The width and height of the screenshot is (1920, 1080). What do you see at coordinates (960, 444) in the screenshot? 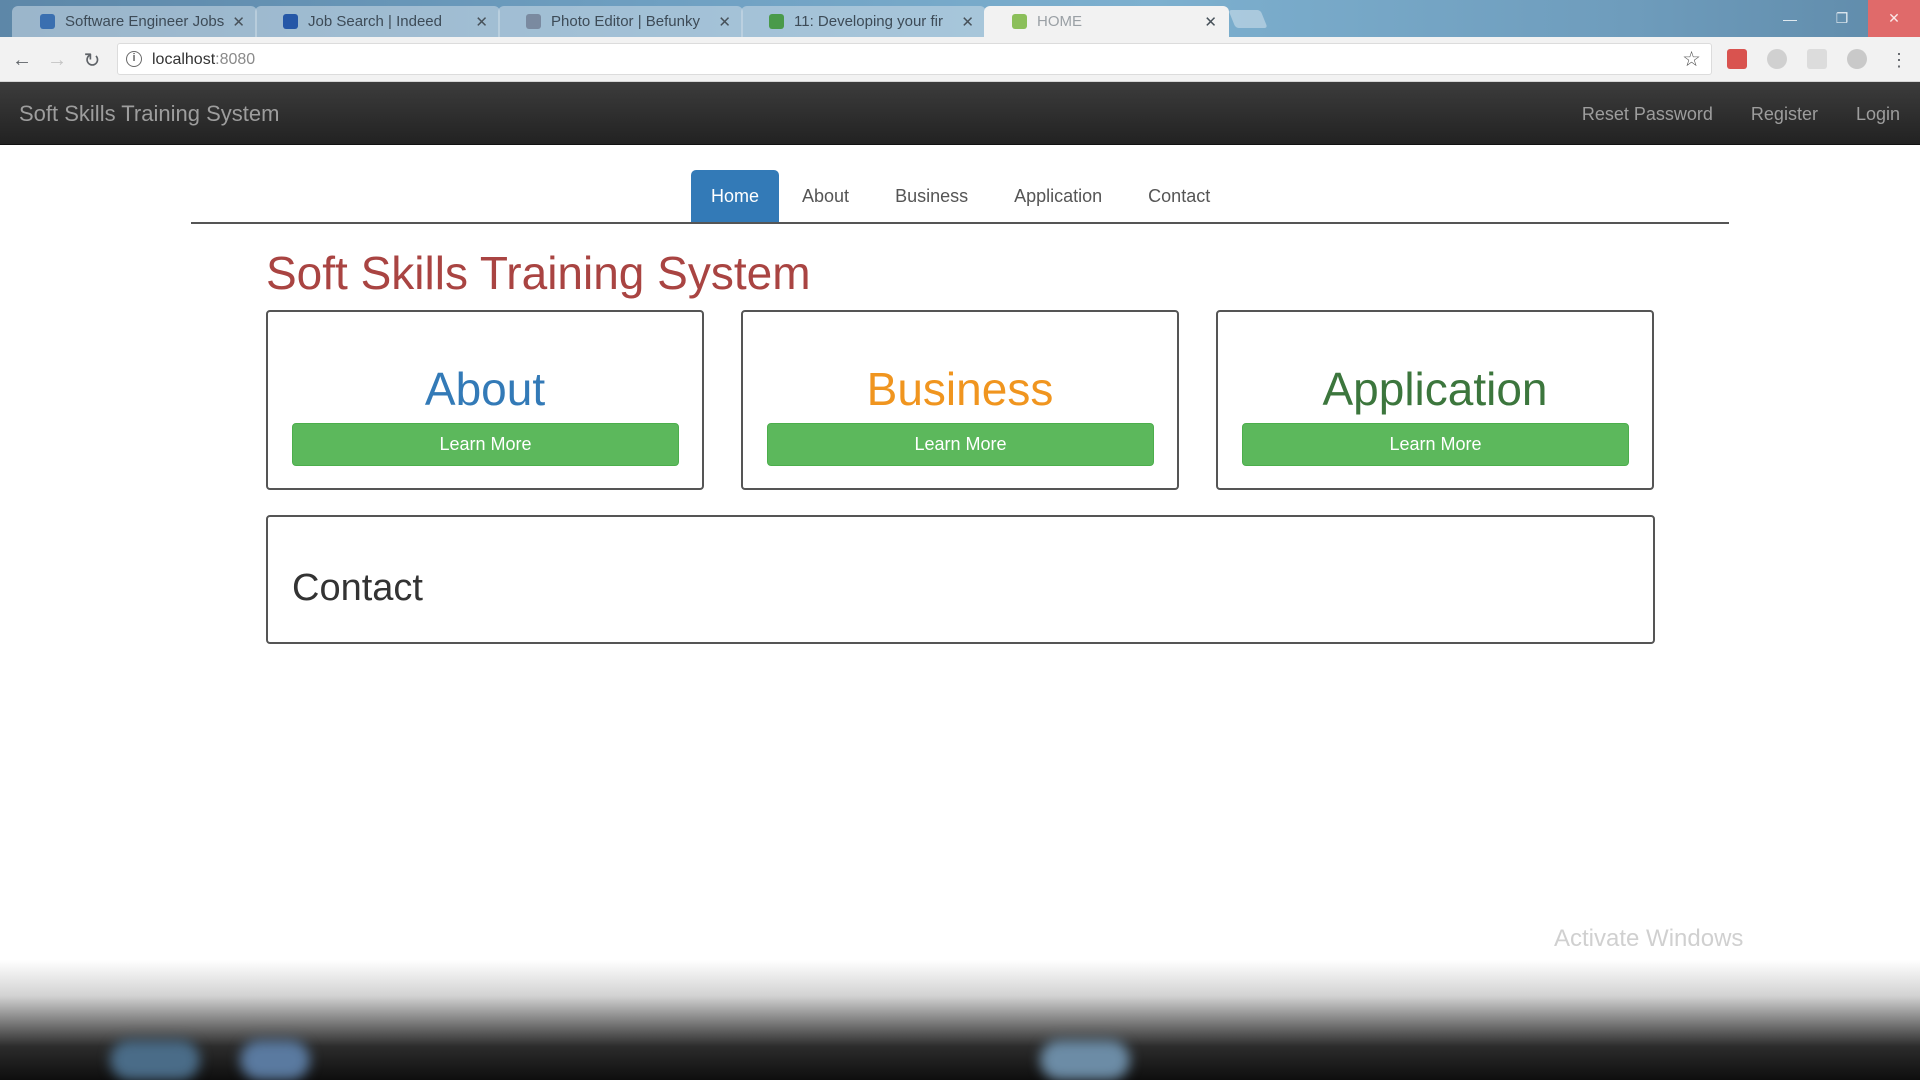
I see `business-learn-more-button: Learn More` at bounding box center [960, 444].